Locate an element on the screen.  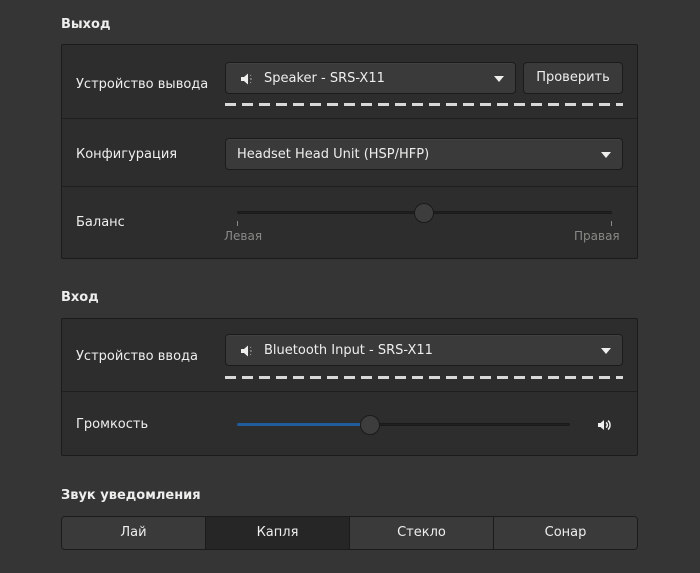
config-label: Конфигурация is located at coordinates (127, 154).